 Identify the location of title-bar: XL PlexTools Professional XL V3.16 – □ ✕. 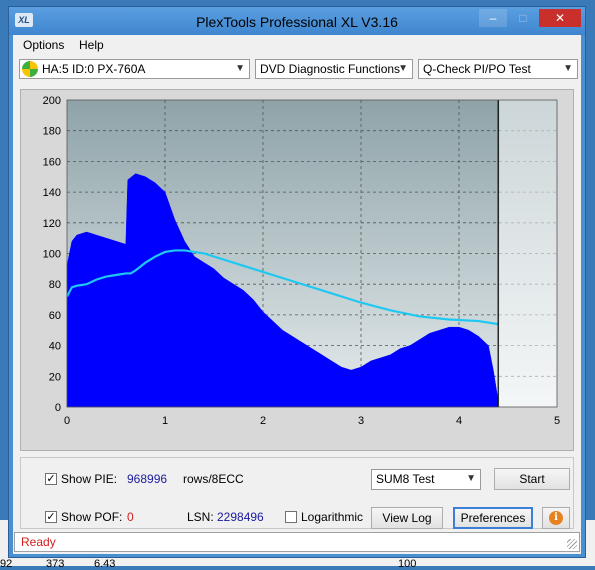
(297, 21).